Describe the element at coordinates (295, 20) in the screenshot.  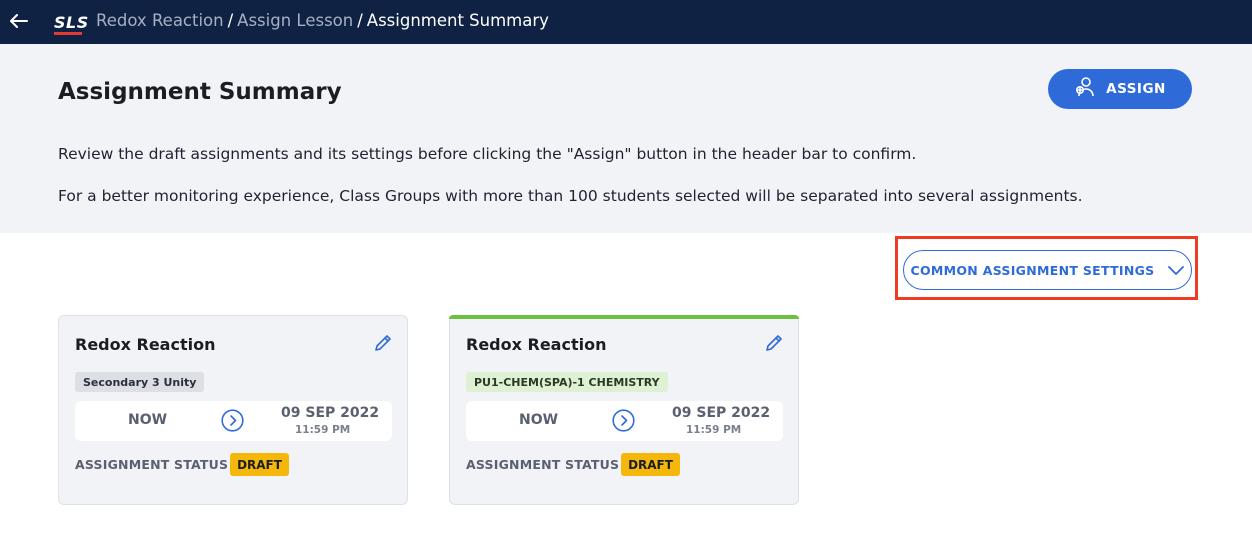
I see `breadcrumb-item-assign-lesson: Assign Lesson` at that location.